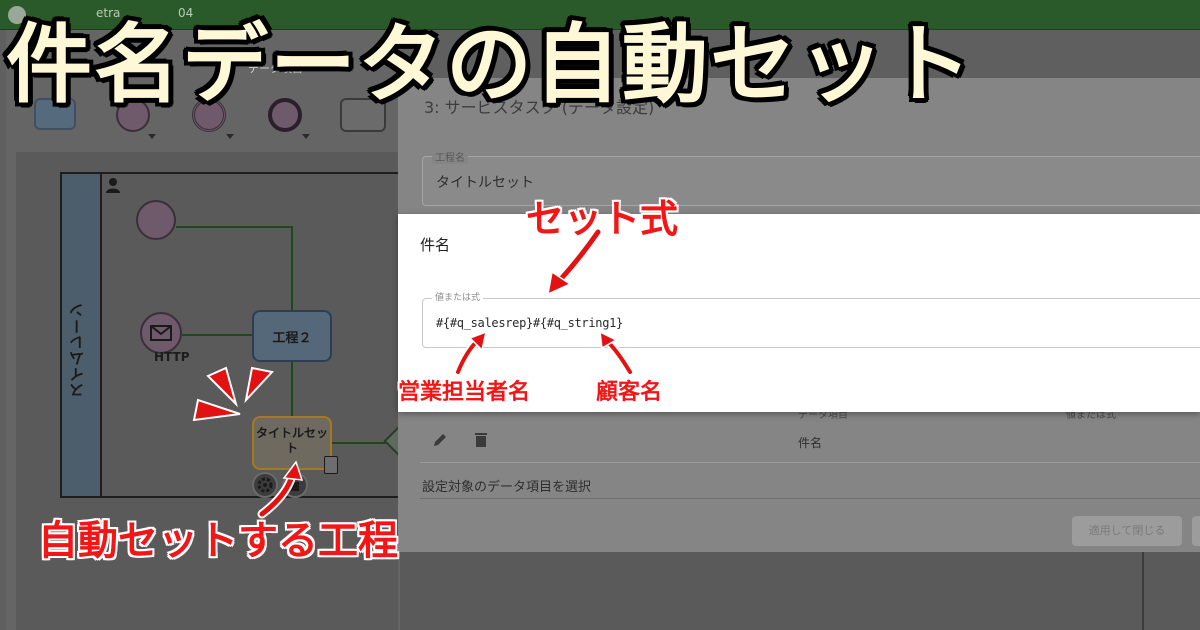  I want to click on task-step2: 工程２, so click(292, 336).